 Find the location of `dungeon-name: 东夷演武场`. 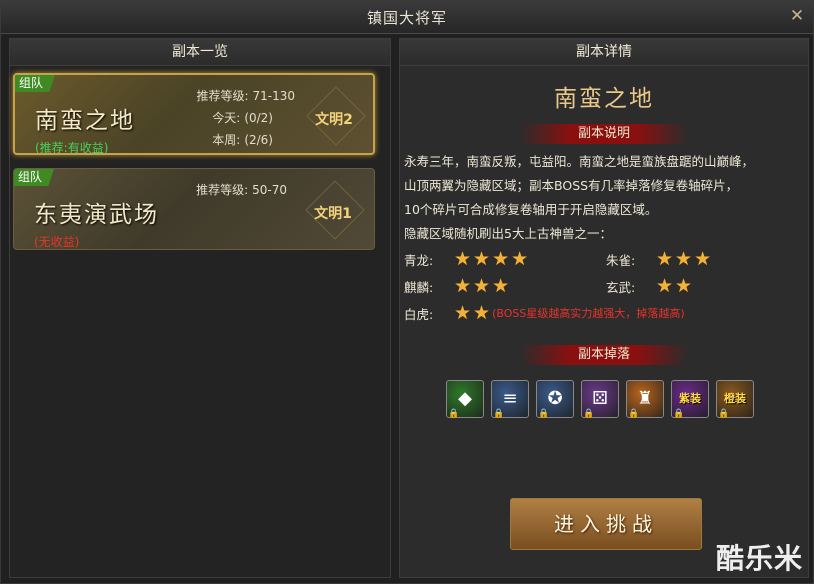

dungeon-name: 东夷演武场 is located at coordinates (96, 215).